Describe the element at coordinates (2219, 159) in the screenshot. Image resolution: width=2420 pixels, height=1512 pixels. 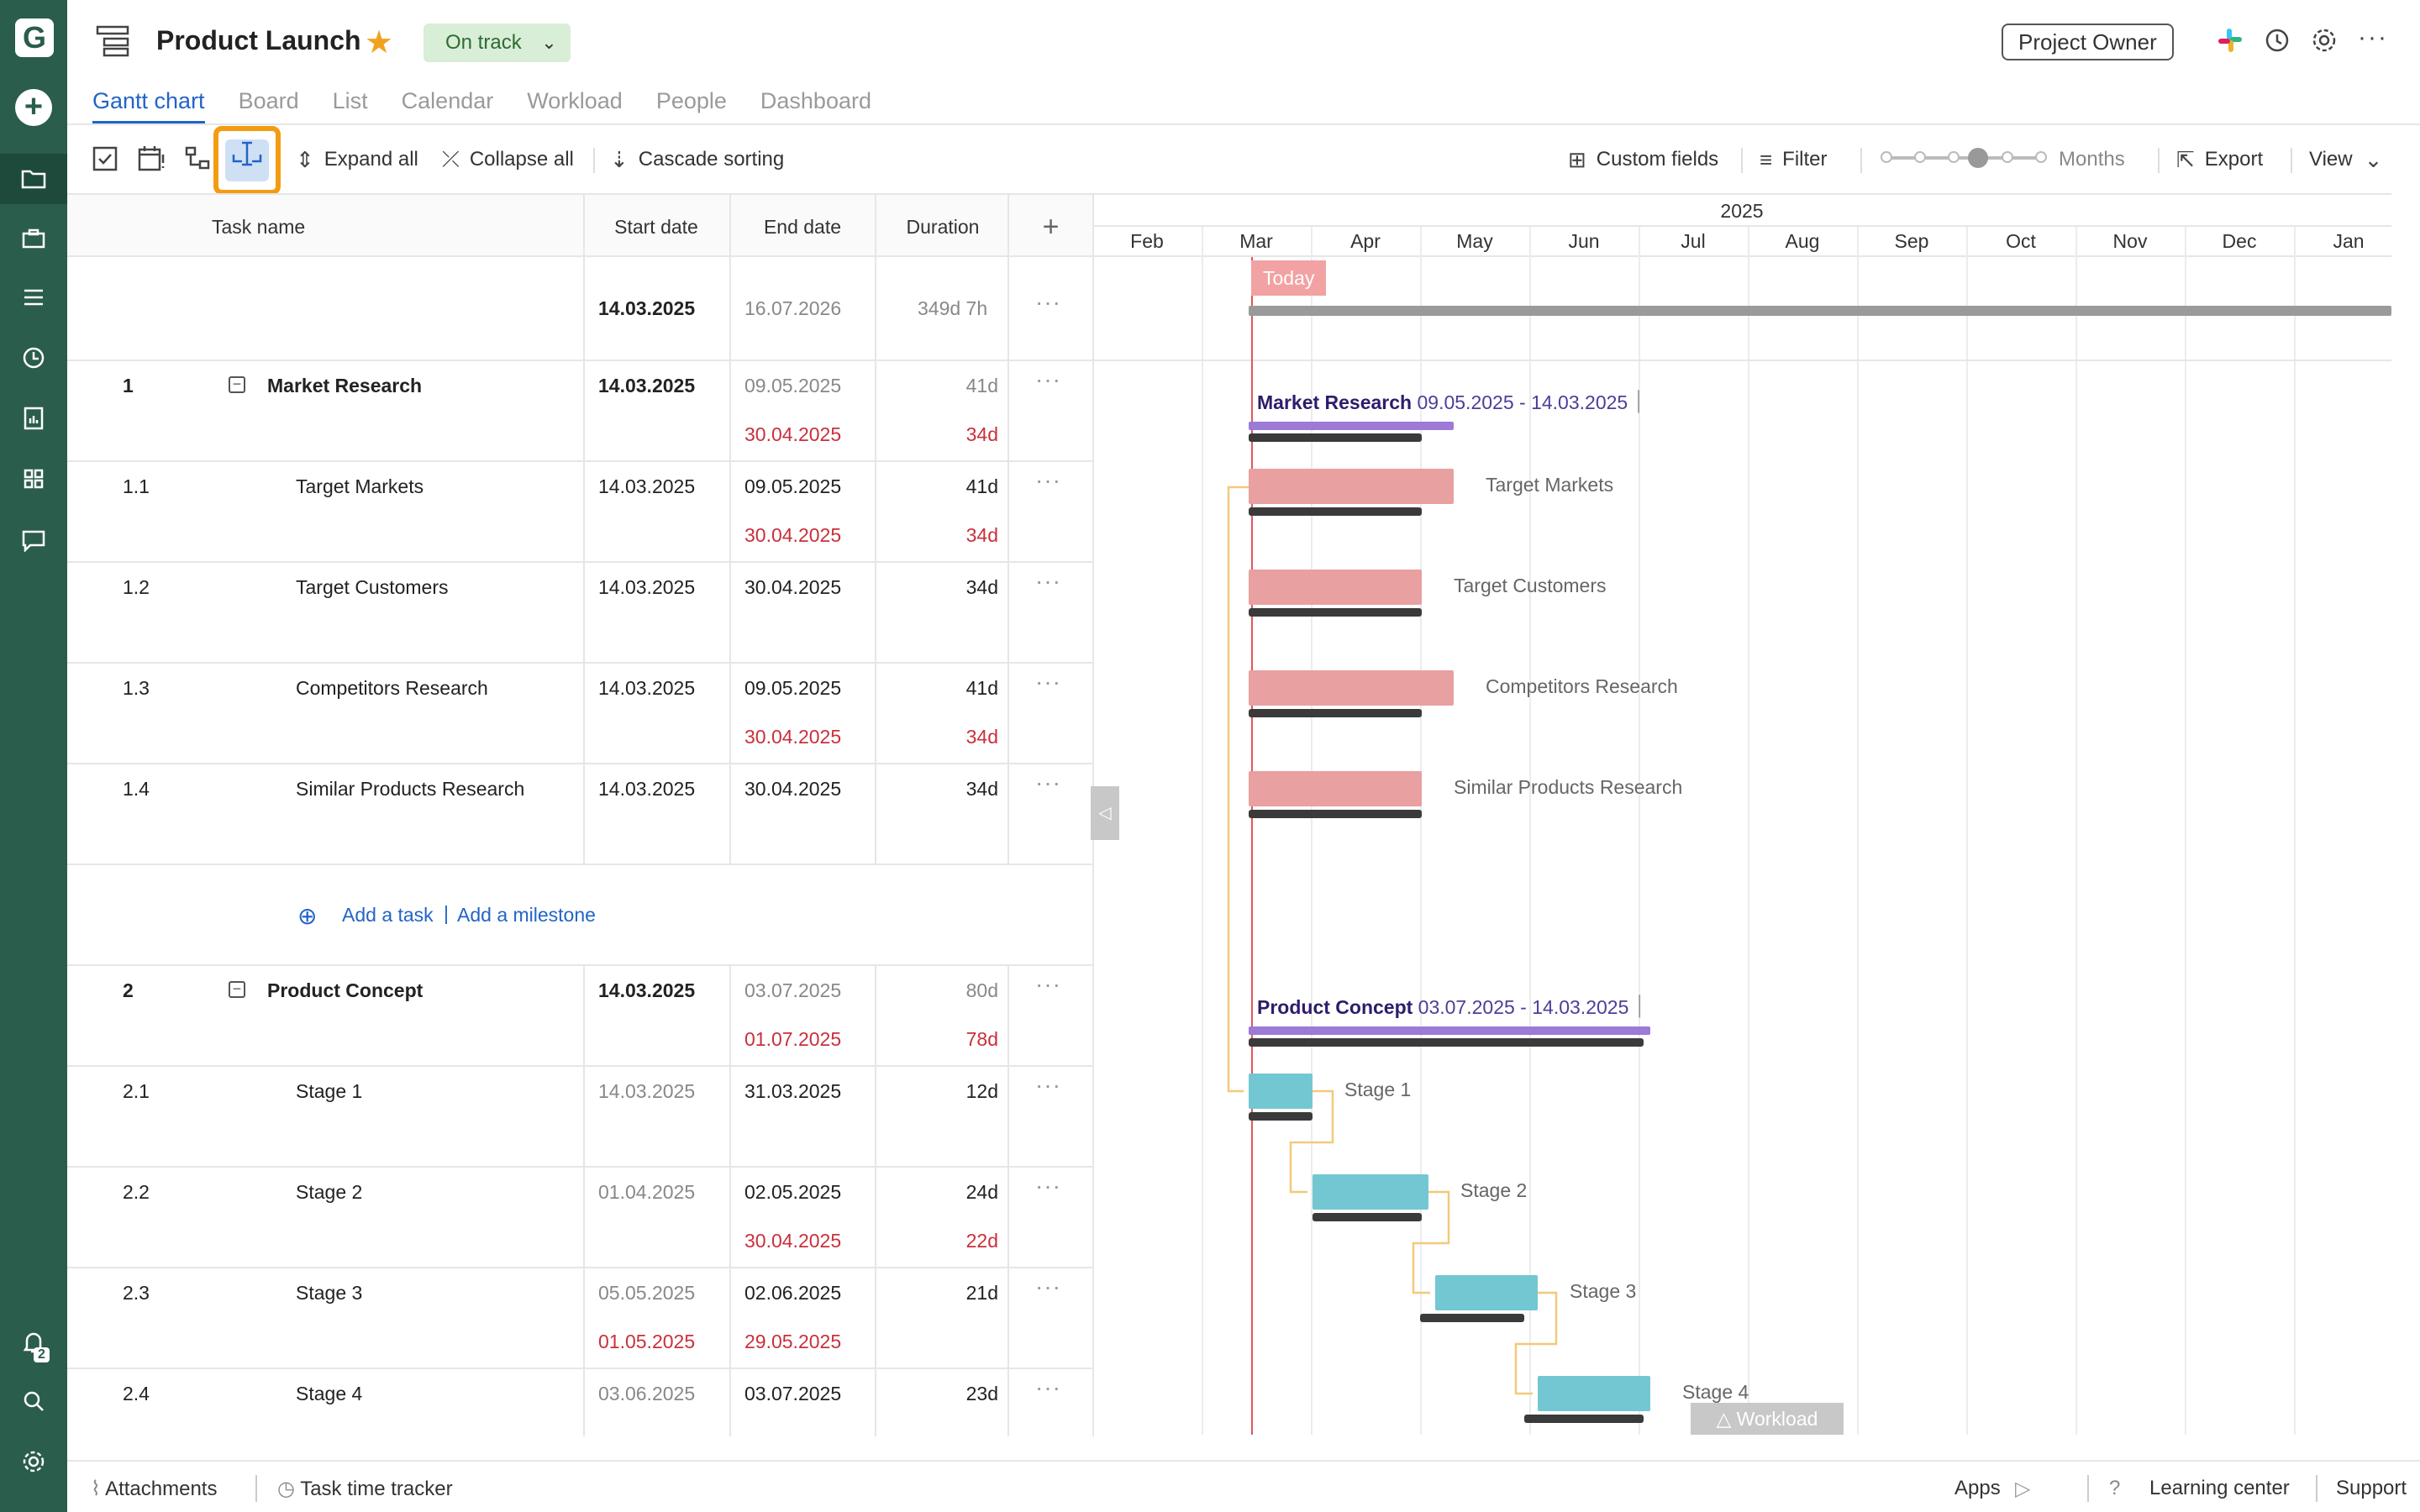
I see `export-button: ⇱ Export` at that location.